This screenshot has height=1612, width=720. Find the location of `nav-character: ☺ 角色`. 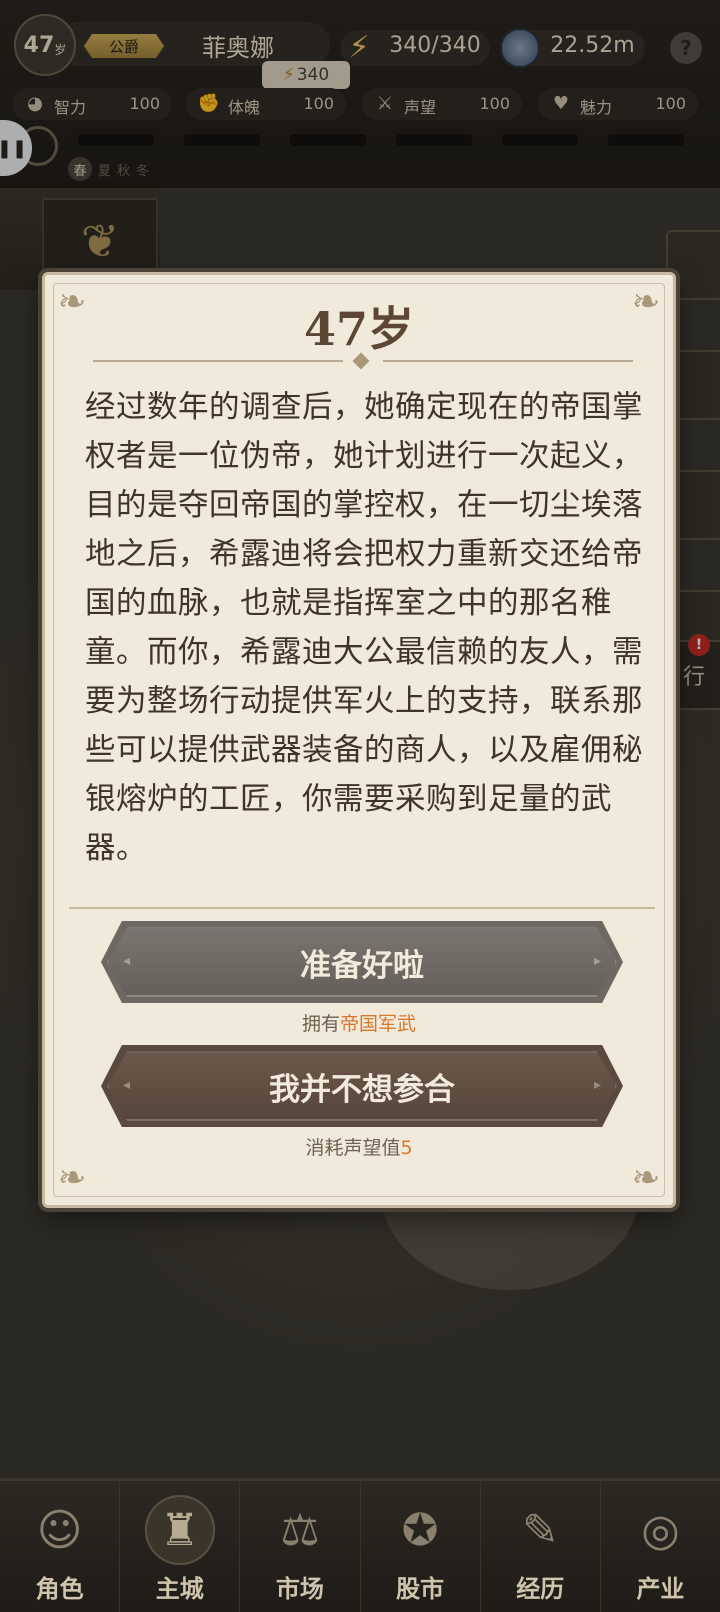

nav-character: ☺ 角色 is located at coordinates (60, 1546).